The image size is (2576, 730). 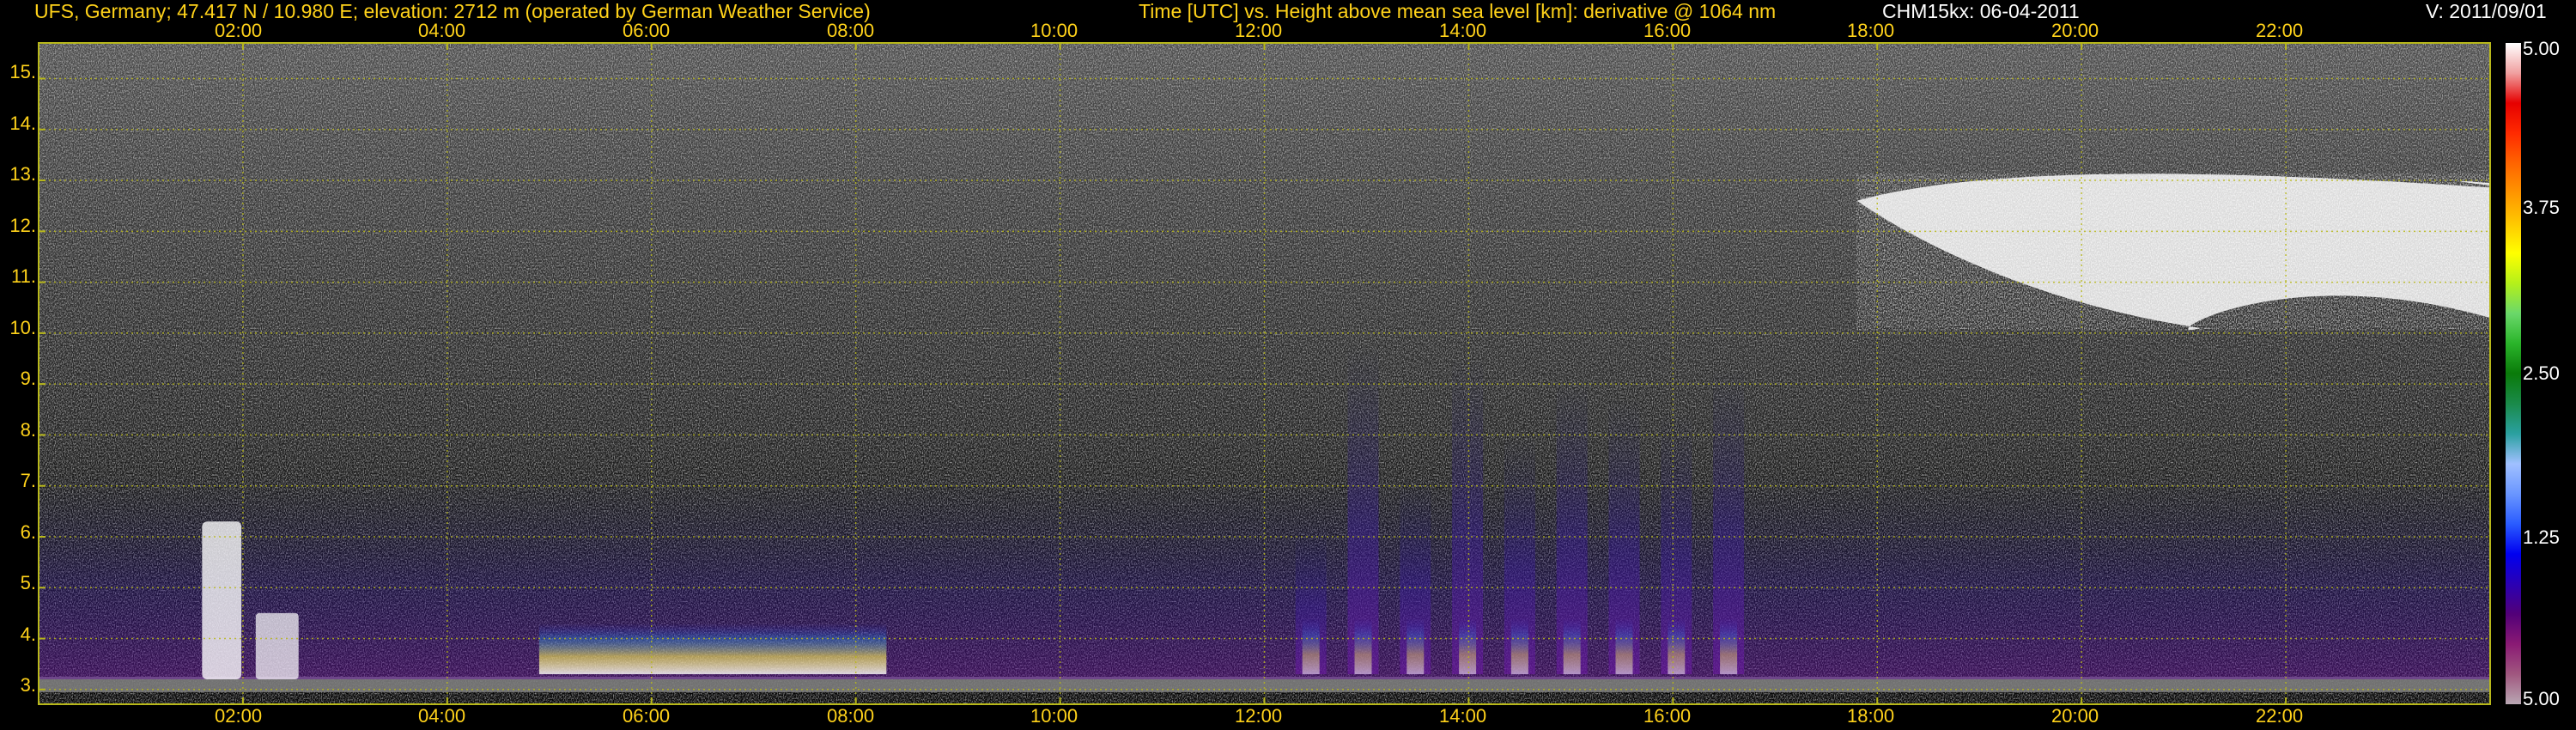 I want to click on low-cloud-fragment, so click(x=277, y=645).